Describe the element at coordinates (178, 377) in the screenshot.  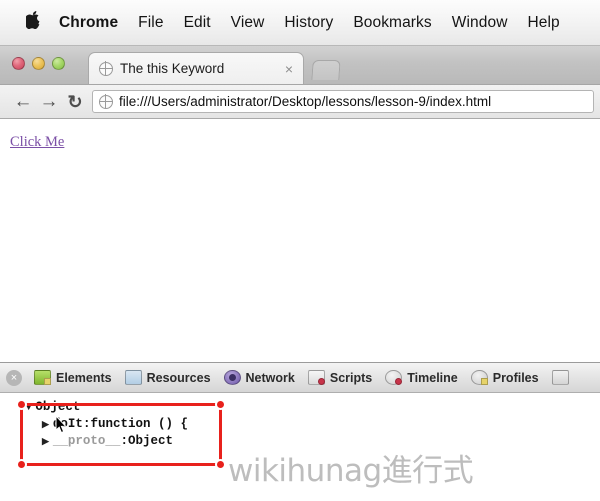
I see `devtools-tab-label: Resources` at that location.